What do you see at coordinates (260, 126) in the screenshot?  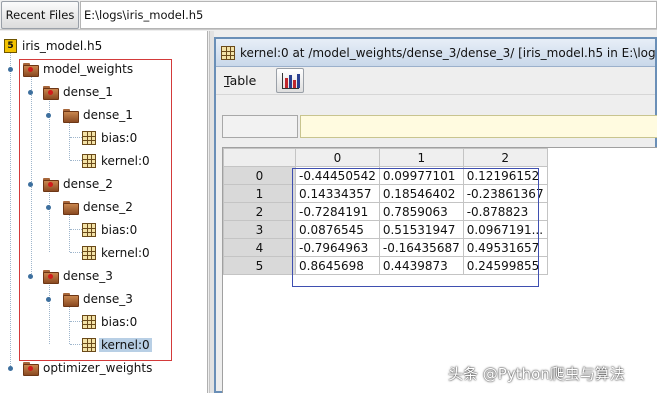 I see `cell-position-label` at bounding box center [260, 126].